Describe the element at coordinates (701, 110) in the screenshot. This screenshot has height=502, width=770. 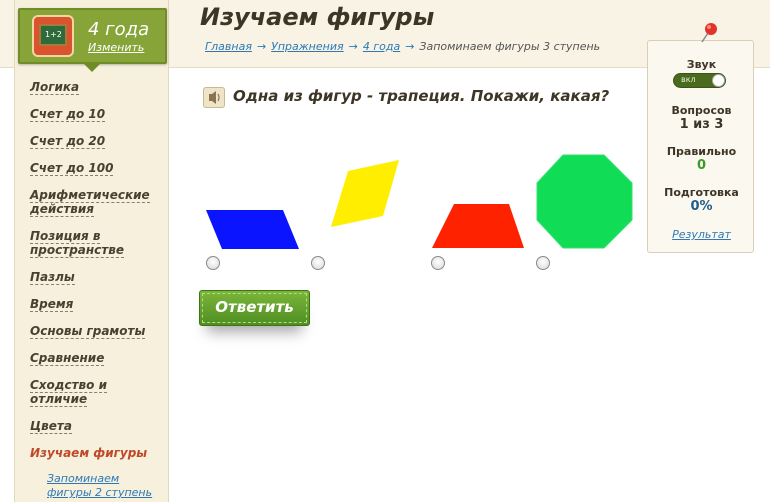
I see `questions-label: Вопросов` at that location.